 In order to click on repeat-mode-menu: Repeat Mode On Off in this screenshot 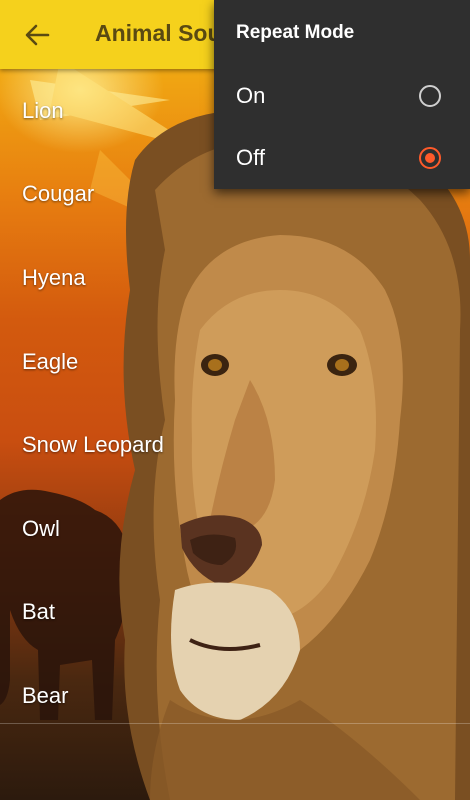, I will do `click(342, 94)`.